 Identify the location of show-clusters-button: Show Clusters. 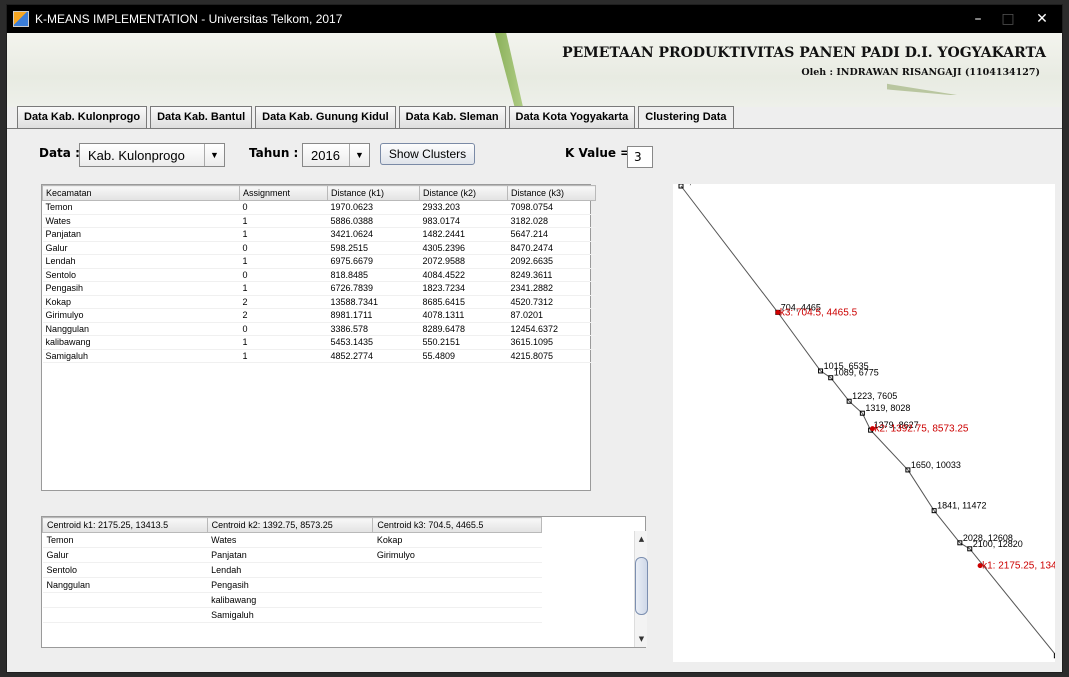
(427, 154).